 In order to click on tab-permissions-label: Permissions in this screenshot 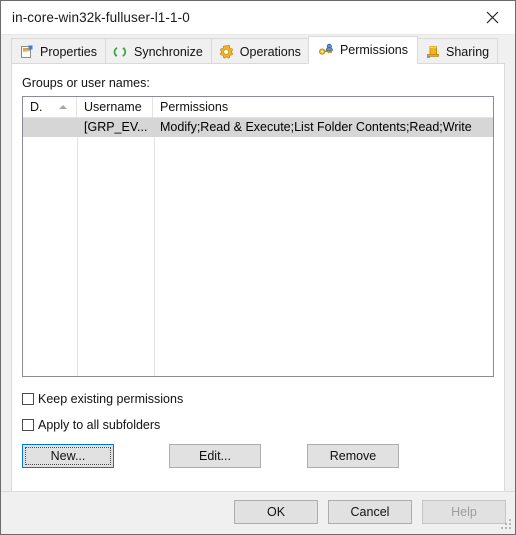, I will do `click(374, 50)`.